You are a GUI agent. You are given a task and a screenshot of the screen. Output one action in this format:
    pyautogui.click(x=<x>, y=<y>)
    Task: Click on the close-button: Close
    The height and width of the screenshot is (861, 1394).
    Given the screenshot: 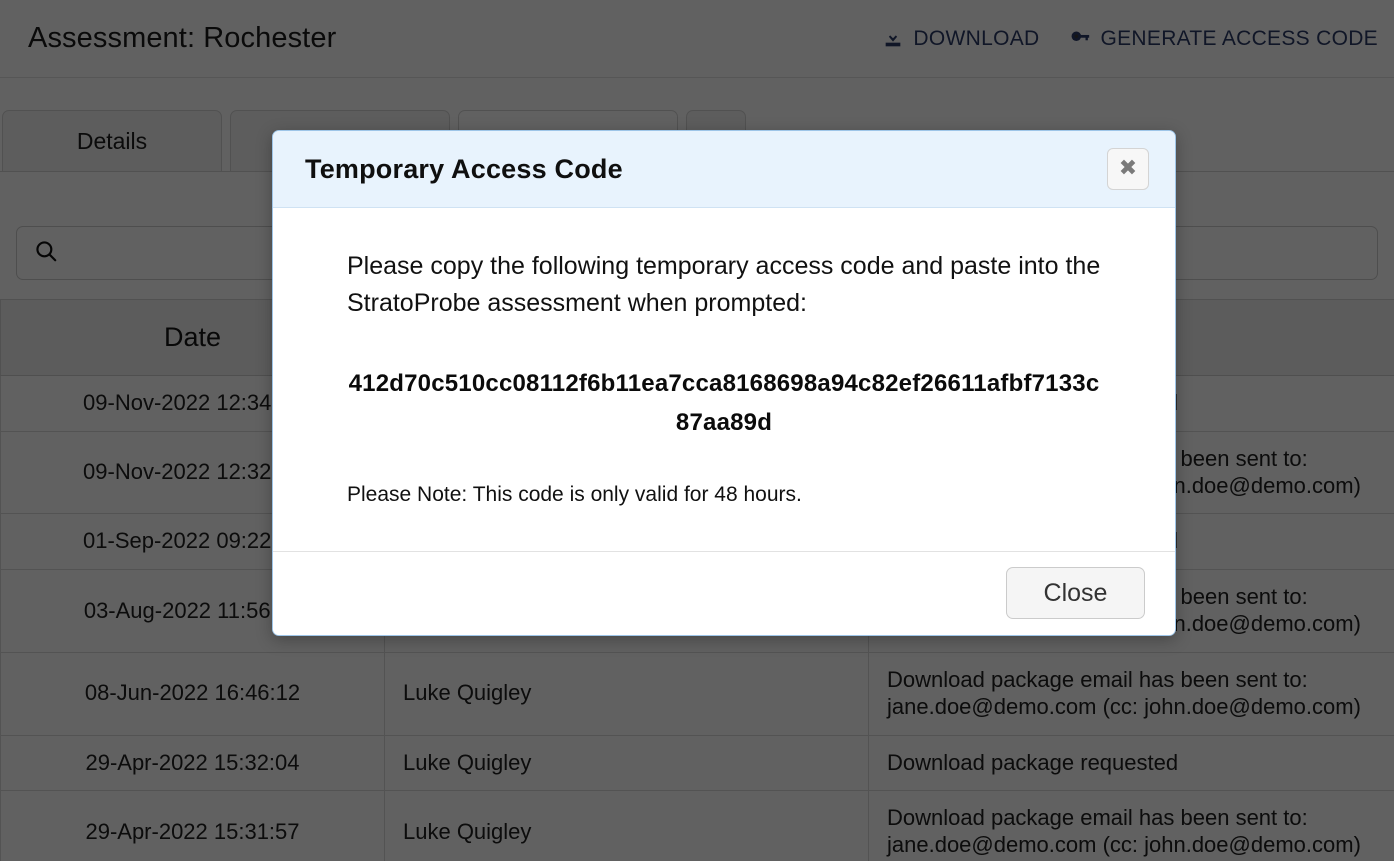 What is the action you would take?
    pyautogui.click(x=1075, y=593)
    